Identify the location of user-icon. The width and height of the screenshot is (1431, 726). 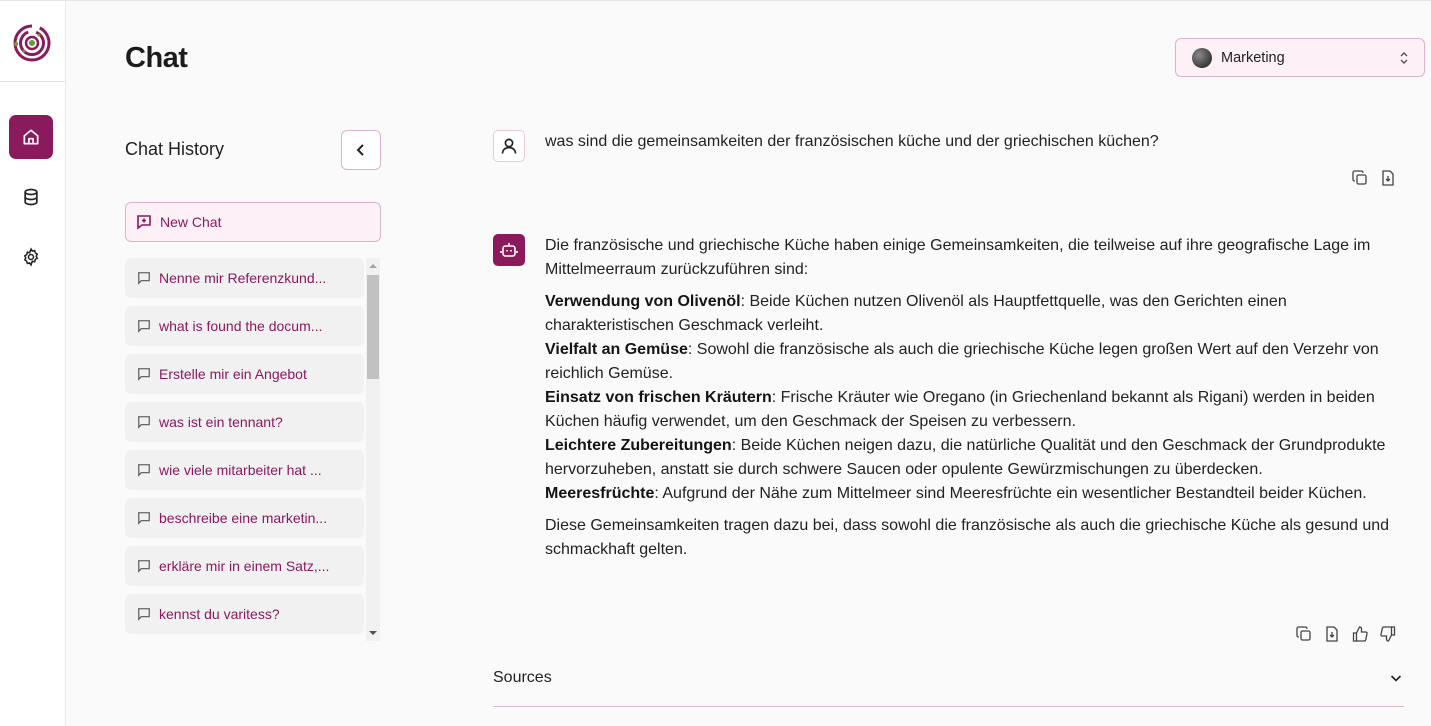
(509, 146).